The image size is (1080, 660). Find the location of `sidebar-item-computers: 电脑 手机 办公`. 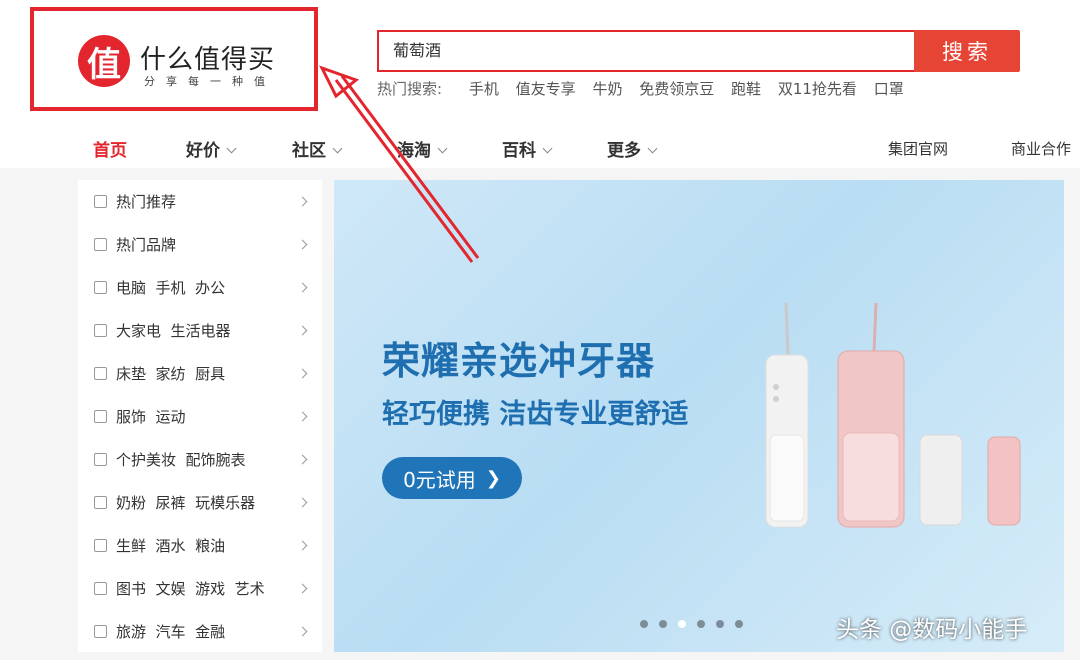

sidebar-item-computers: 电脑 手机 办公 is located at coordinates (200, 287).